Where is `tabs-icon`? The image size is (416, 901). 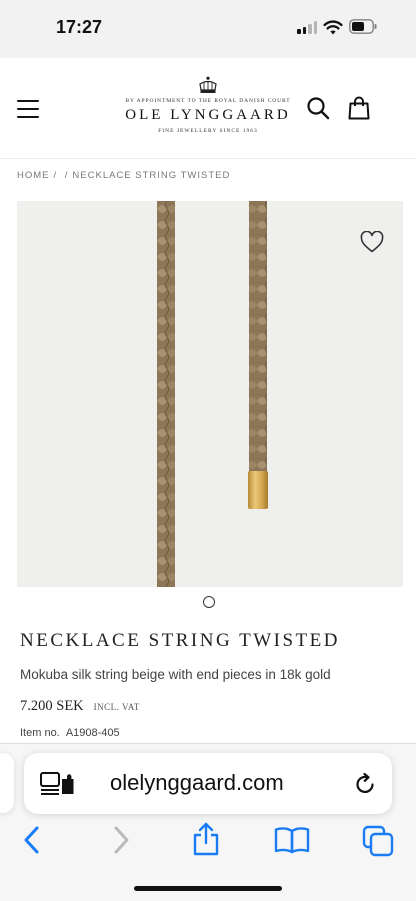
tabs-icon is located at coordinates (378, 841).